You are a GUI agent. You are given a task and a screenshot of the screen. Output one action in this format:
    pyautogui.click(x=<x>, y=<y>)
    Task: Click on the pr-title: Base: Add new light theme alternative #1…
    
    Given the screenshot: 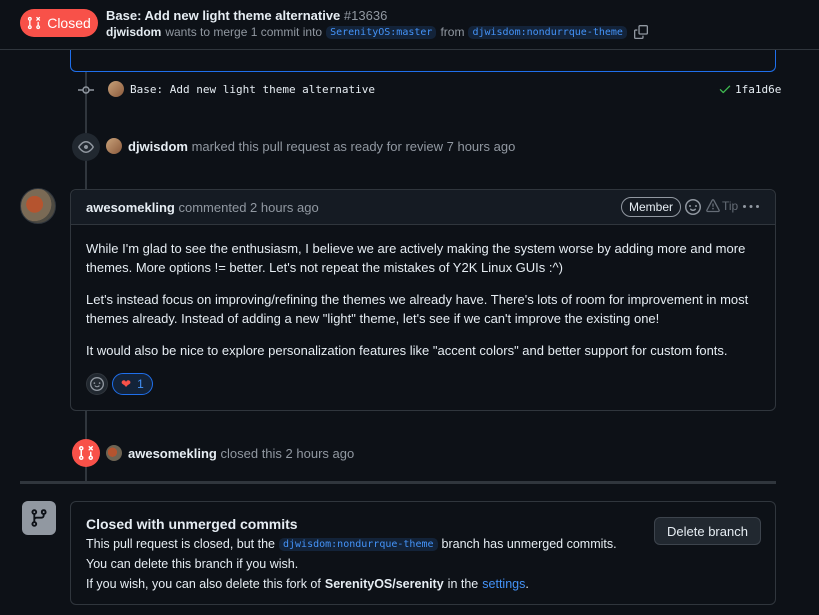 What is the action you would take?
    pyautogui.click(x=246, y=15)
    